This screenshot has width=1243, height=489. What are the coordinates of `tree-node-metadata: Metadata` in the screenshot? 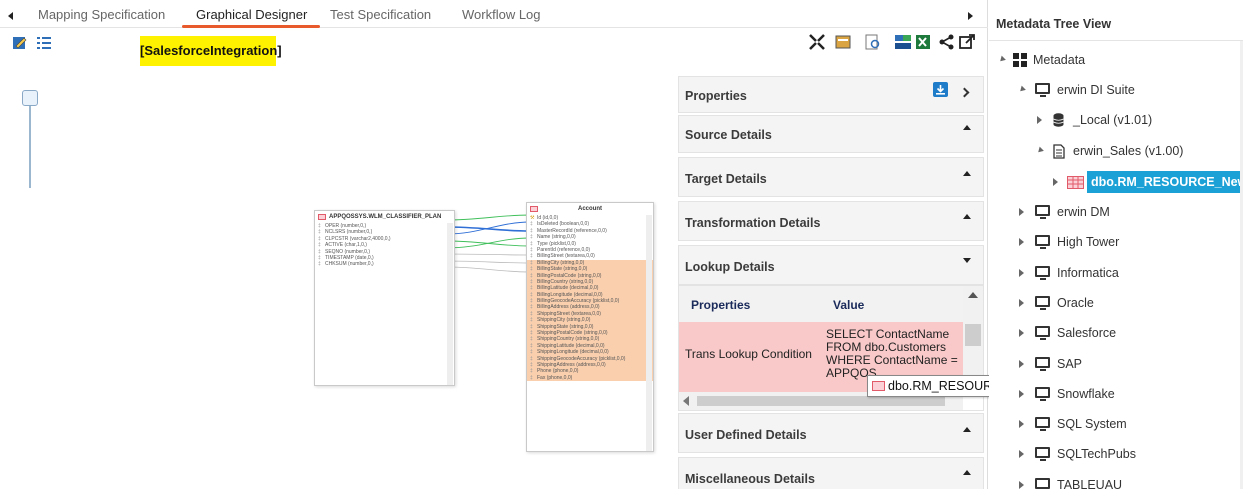 It's located at (1117, 60).